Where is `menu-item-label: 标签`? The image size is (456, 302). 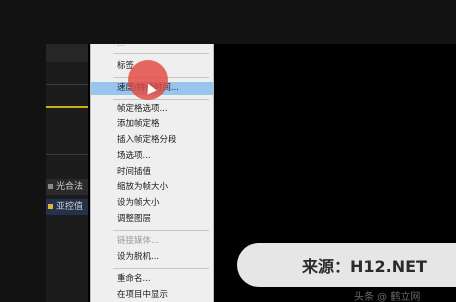
menu-item-label: 标签 is located at coordinates (152, 66).